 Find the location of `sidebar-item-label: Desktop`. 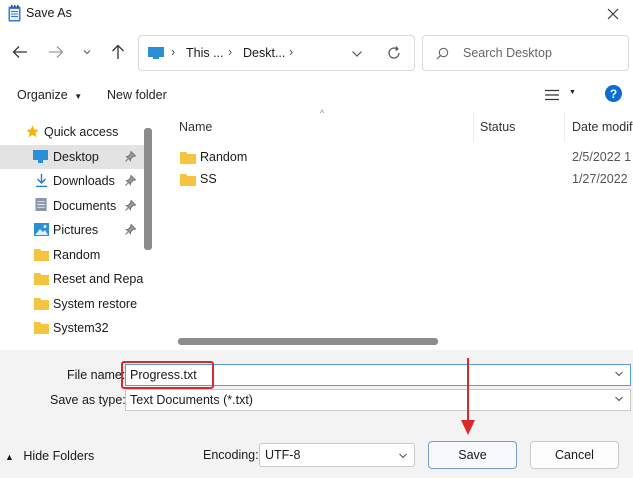

sidebar-item-label: Desktop is located at coordinates (76, 157).